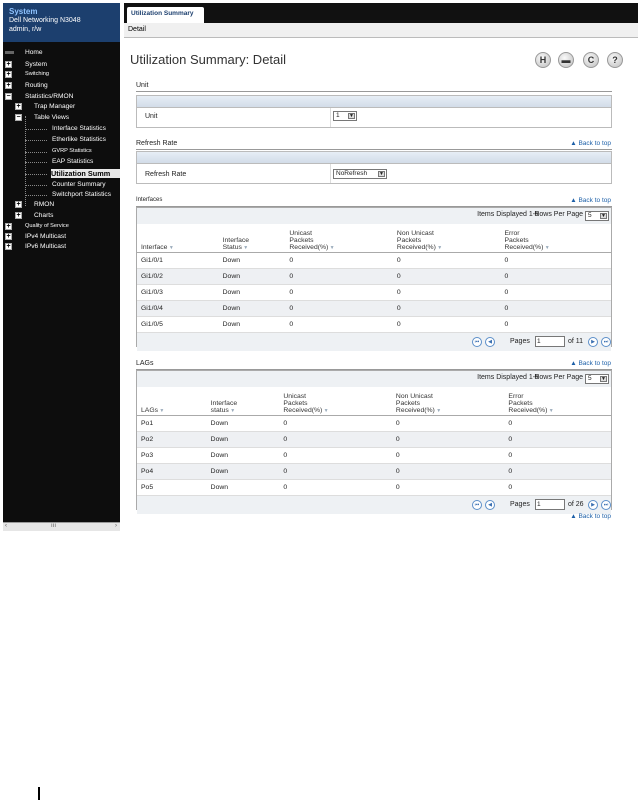 The height and width of the screenshot is (800, 641). What do you see at coordinates (54, 106) in the screenshot?
I see `sidebar-item: Trap Manager` at bounding box center [54, 106].